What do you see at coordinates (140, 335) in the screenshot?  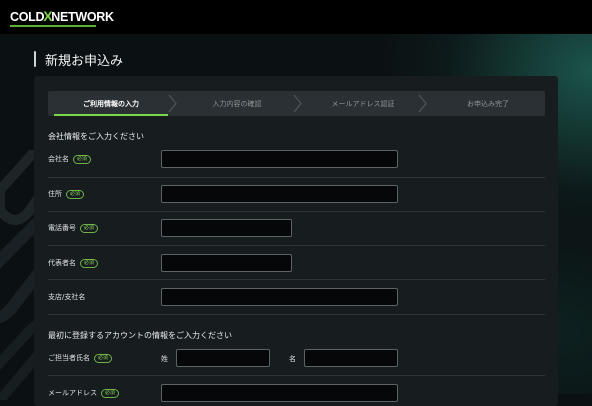 I see `account-section-heading: 最初に登録するアカウントの情報をご入力ください` at bounding box center [140, 335].